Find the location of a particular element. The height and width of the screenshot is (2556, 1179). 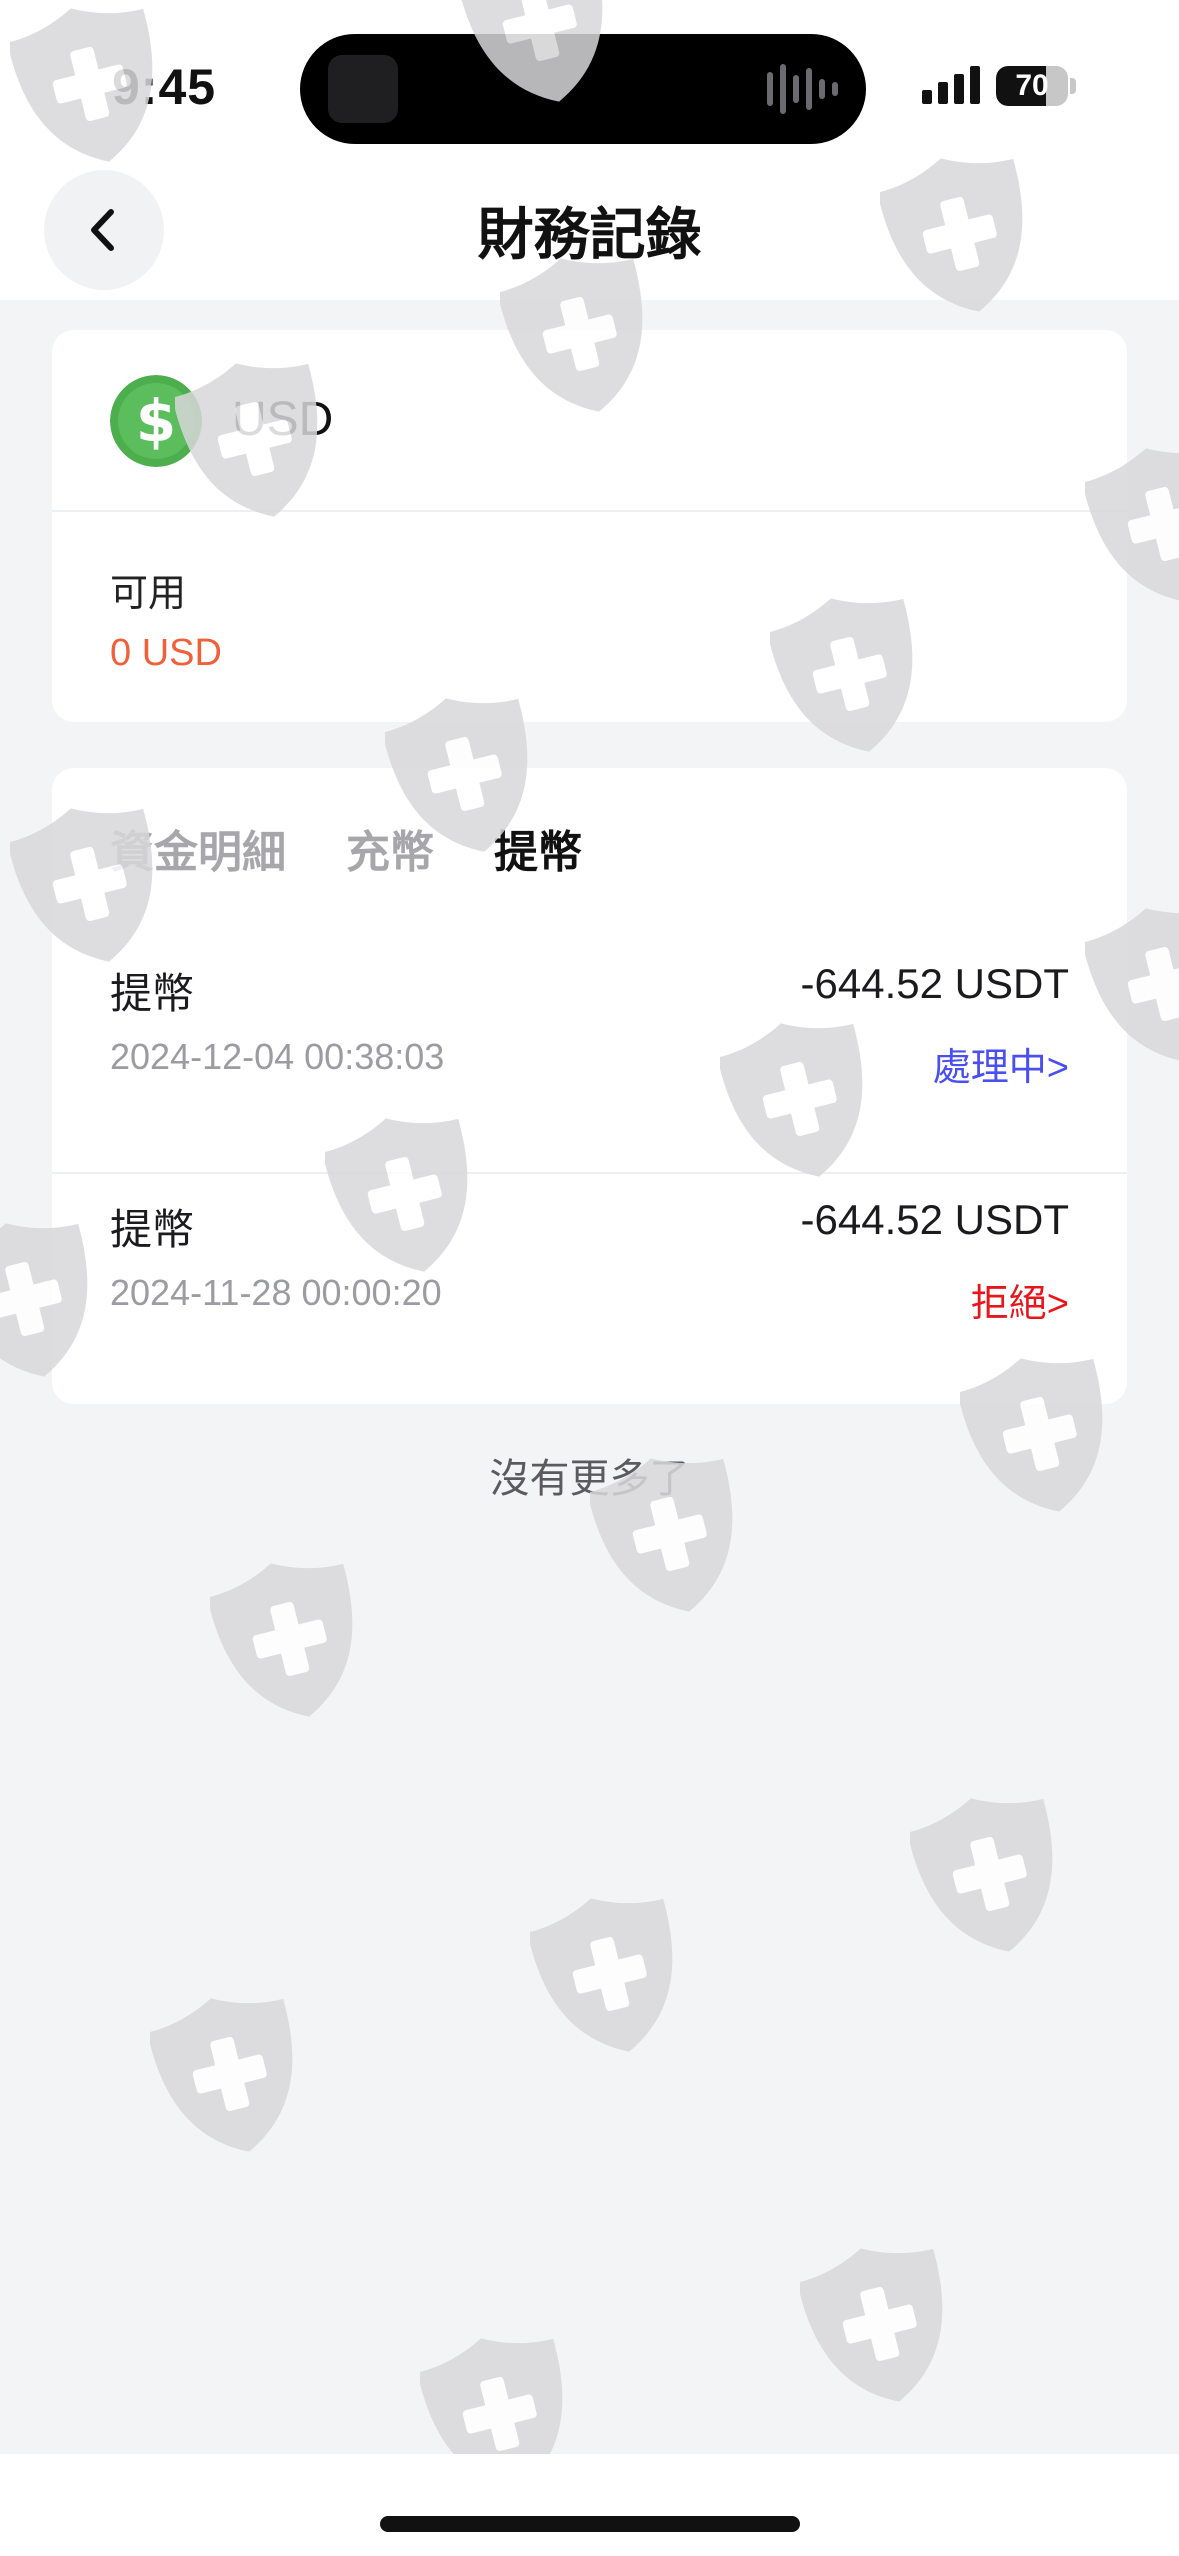

camera-icon is located at coordinates (363, 89).